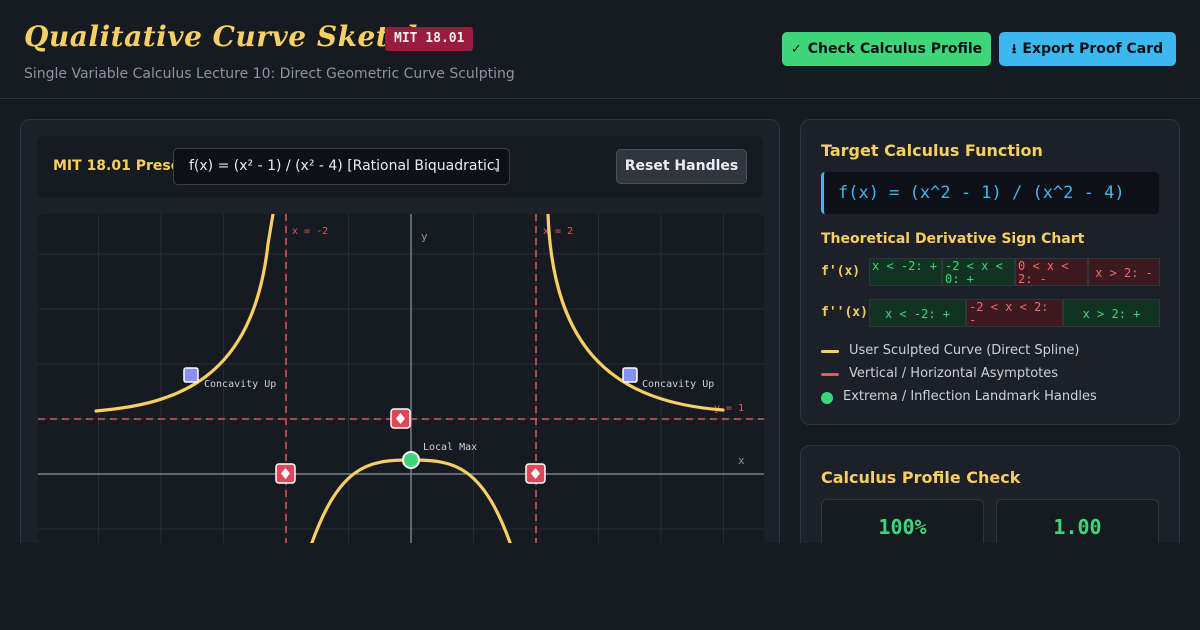 The height and width of the screenshot is (630, 1200). What do you see at coordinates (844, 312) in the screenshot?
I see `second-derivative-label: f''(x)` at bounding box center [844, 312].